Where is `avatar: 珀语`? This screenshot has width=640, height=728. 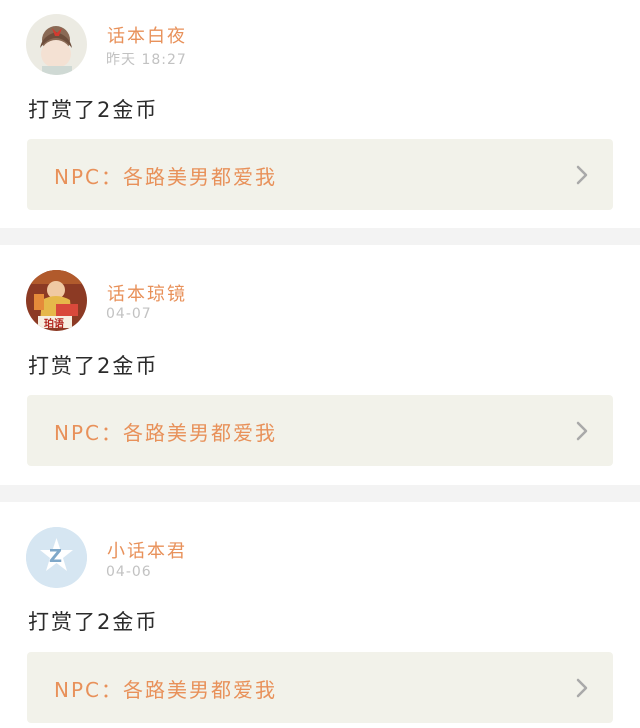 avatar: 珀语 is located at coordinates (56, 300).